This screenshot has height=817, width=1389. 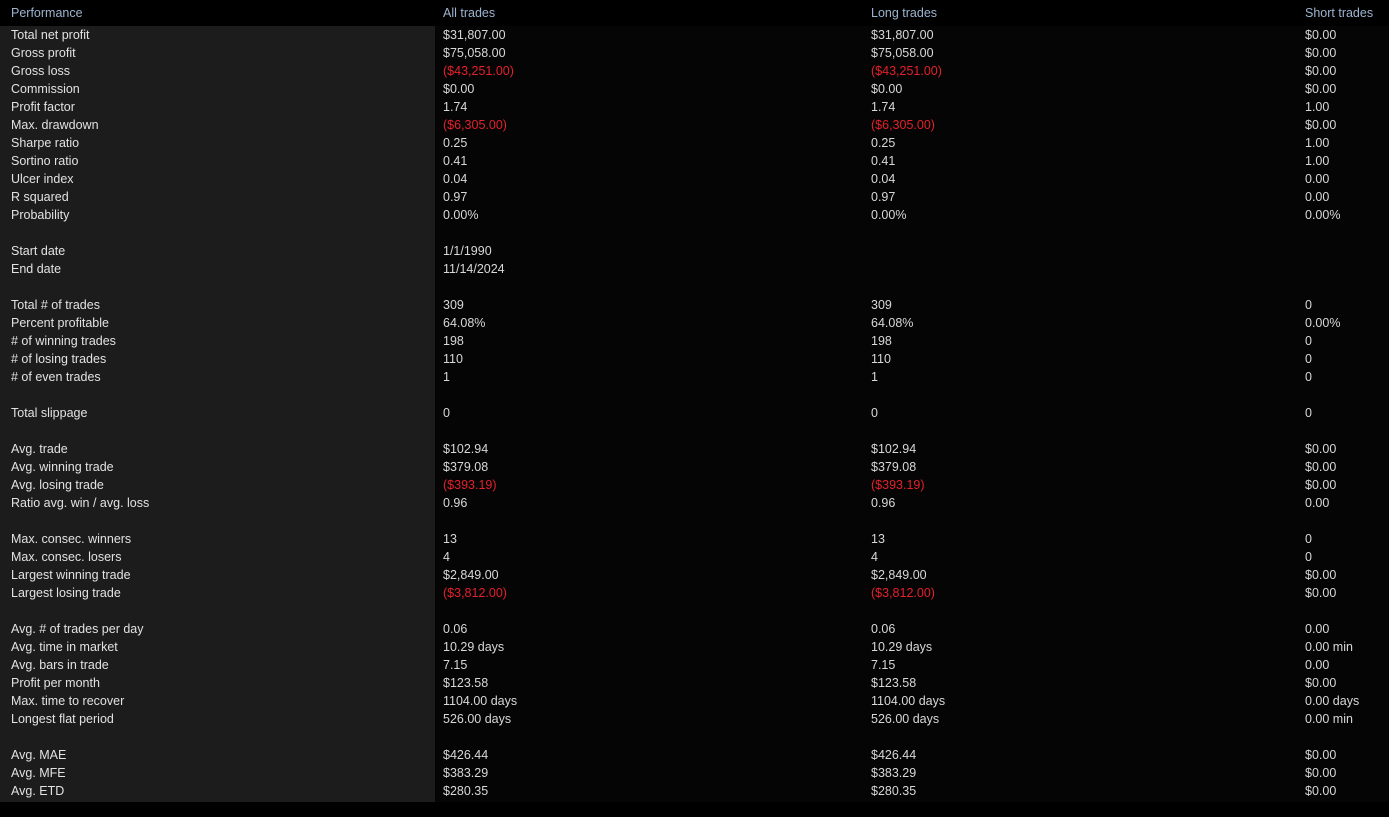 I want to click on metric-row: # of losing trades 110 110 0, so click(x=694, y=359).